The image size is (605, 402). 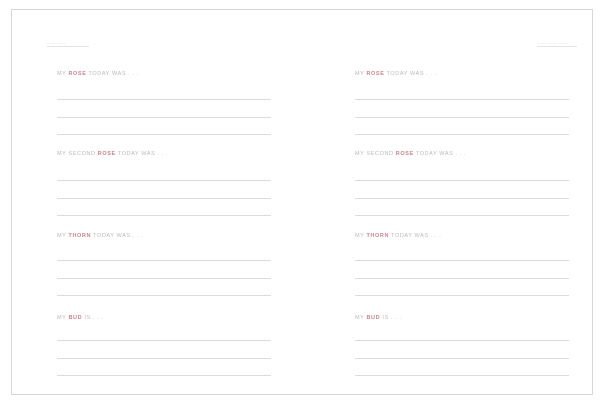 What do you see at coordinates (68, 41) in the screenshot?
I see `date-mark-left: __ __` at bounding box center [68, 41].